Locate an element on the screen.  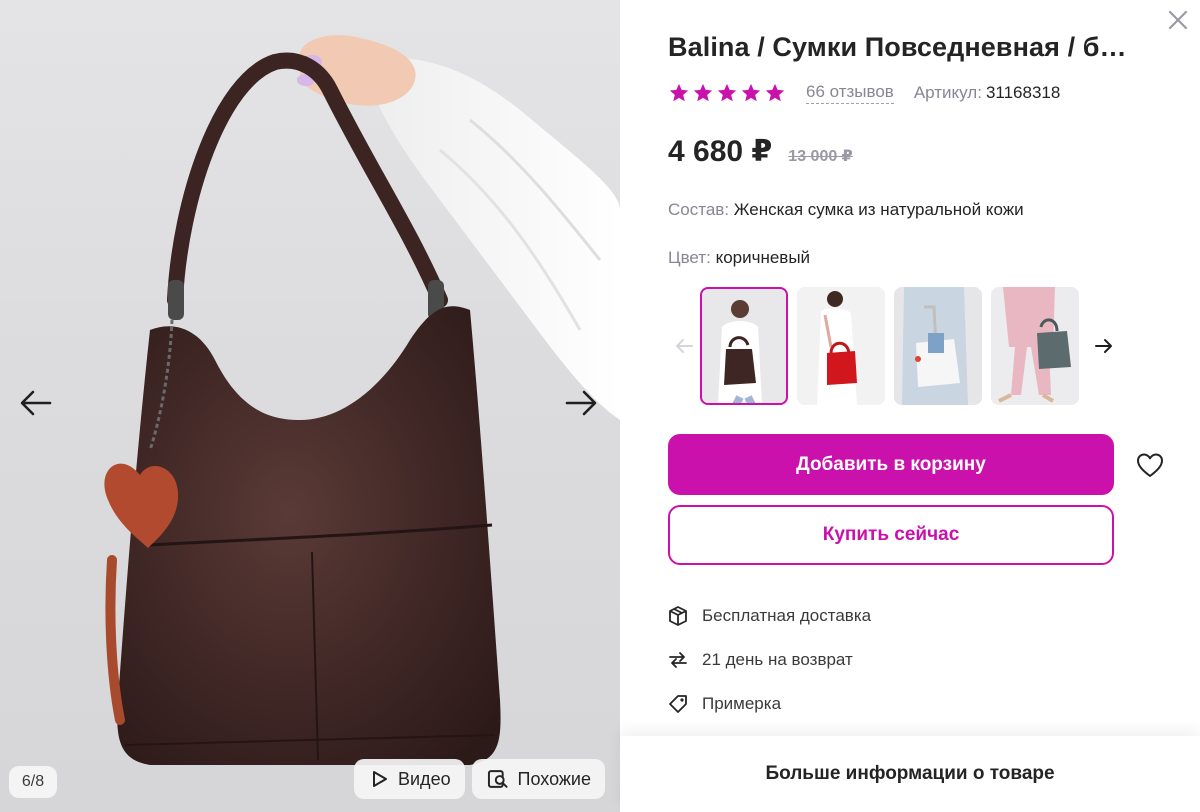
feature-fitting: Примерка is located at coordinates (768, 704).